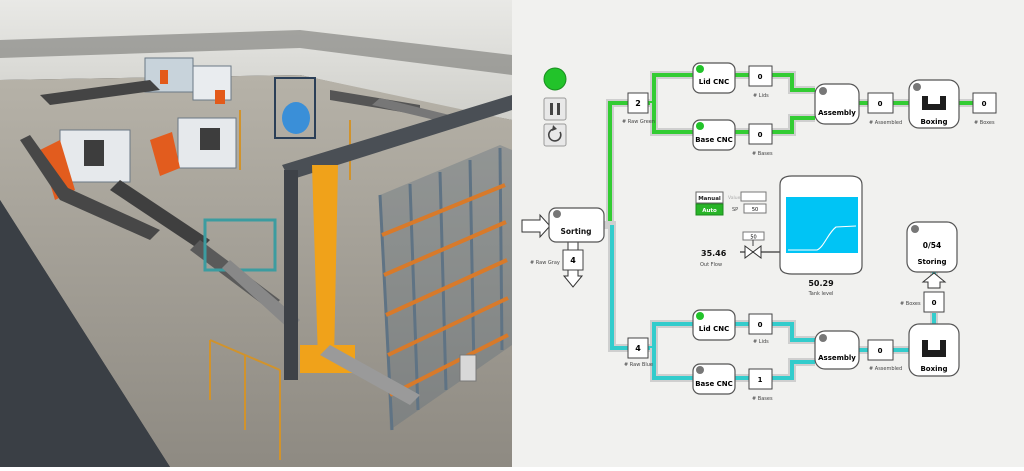  Describe the element at coordinates (762, 154) in the screenshot. I see `top-bases-caption: # Bases` at that location.